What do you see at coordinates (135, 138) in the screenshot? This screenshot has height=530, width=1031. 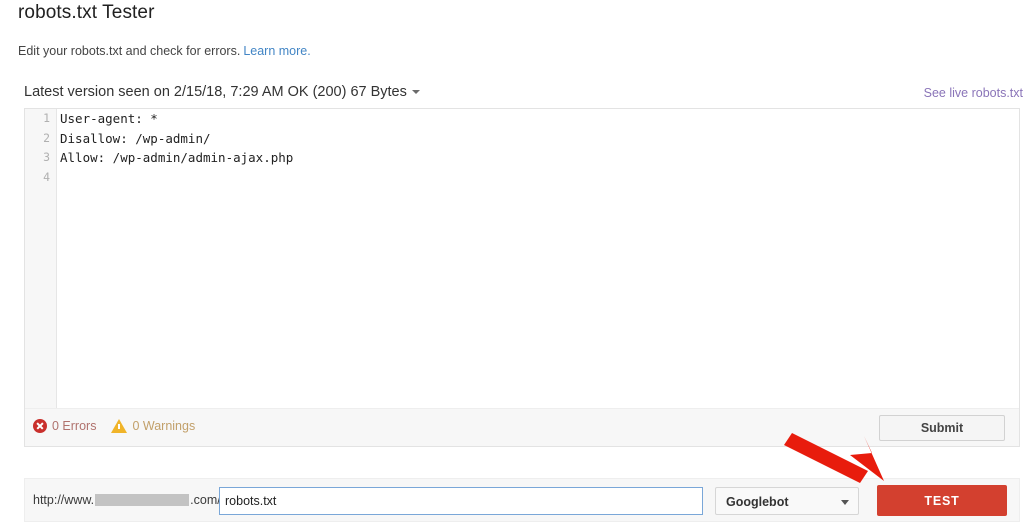 I see `code-line: Disallow: /wp-admin/` at bounding box center [135, 138].